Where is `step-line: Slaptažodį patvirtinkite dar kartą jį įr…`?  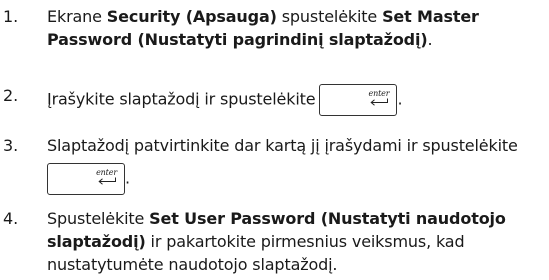 step-line: Slaptažodį patvirtinkite dar kartą jį įr… is located at coordinates (282, 145).